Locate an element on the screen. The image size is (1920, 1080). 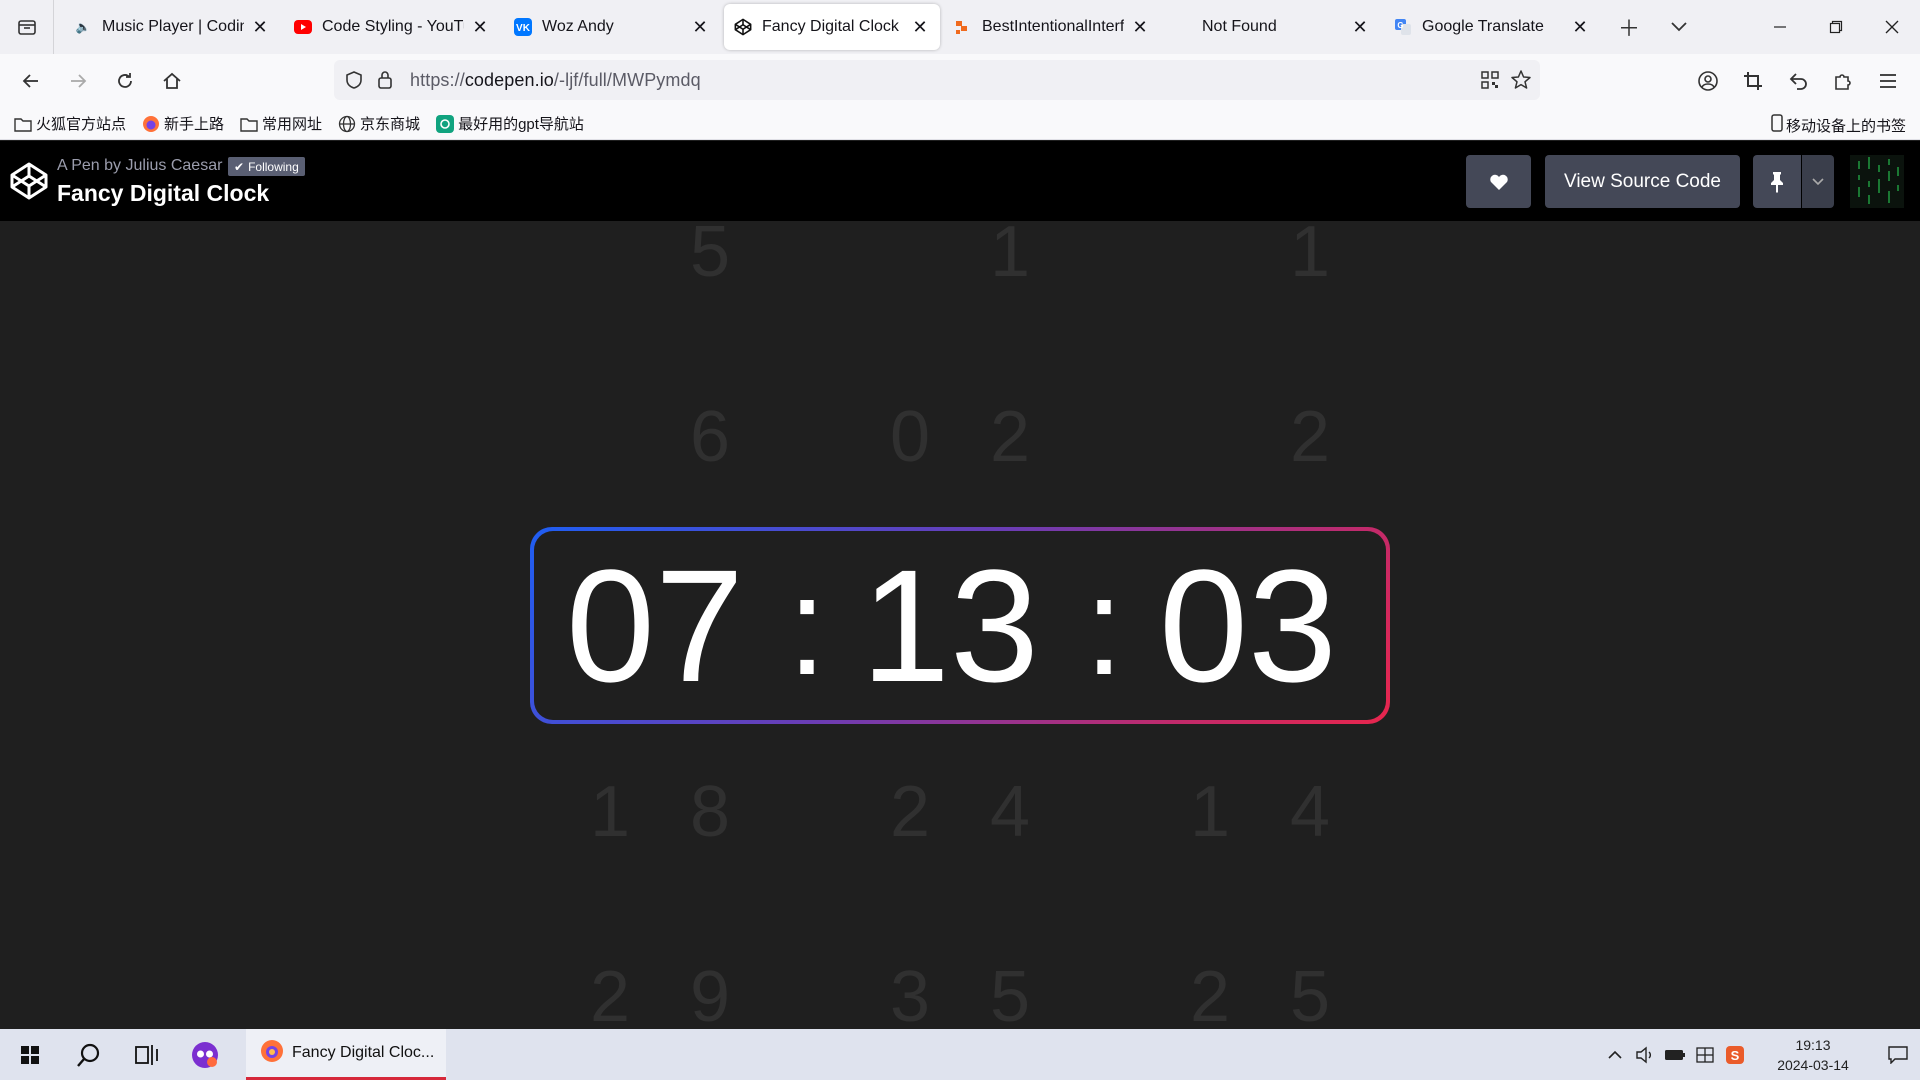
sogou-ime-button: S is located at coordinates (1735, 1054).